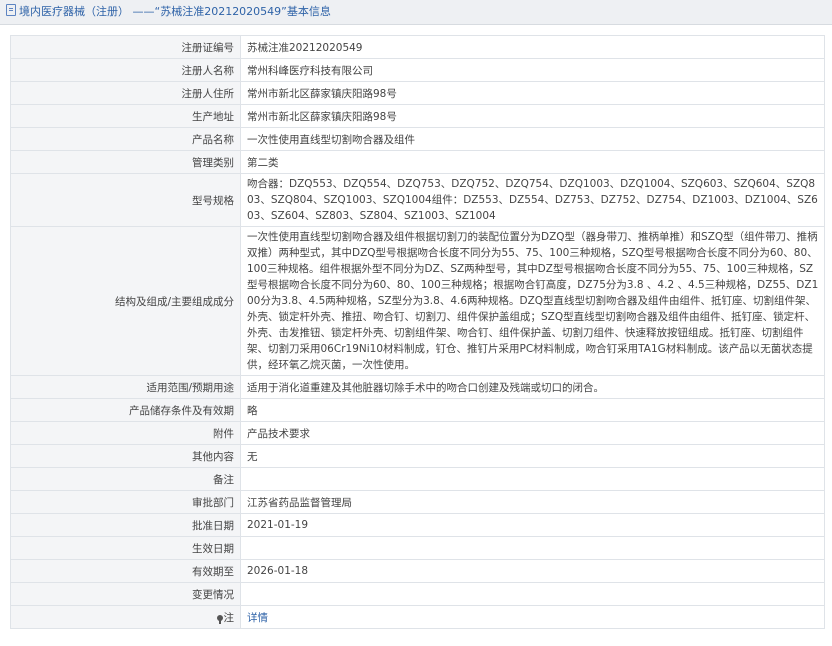  I want to click on row-value: 2026-01-18, so click(532, 571).